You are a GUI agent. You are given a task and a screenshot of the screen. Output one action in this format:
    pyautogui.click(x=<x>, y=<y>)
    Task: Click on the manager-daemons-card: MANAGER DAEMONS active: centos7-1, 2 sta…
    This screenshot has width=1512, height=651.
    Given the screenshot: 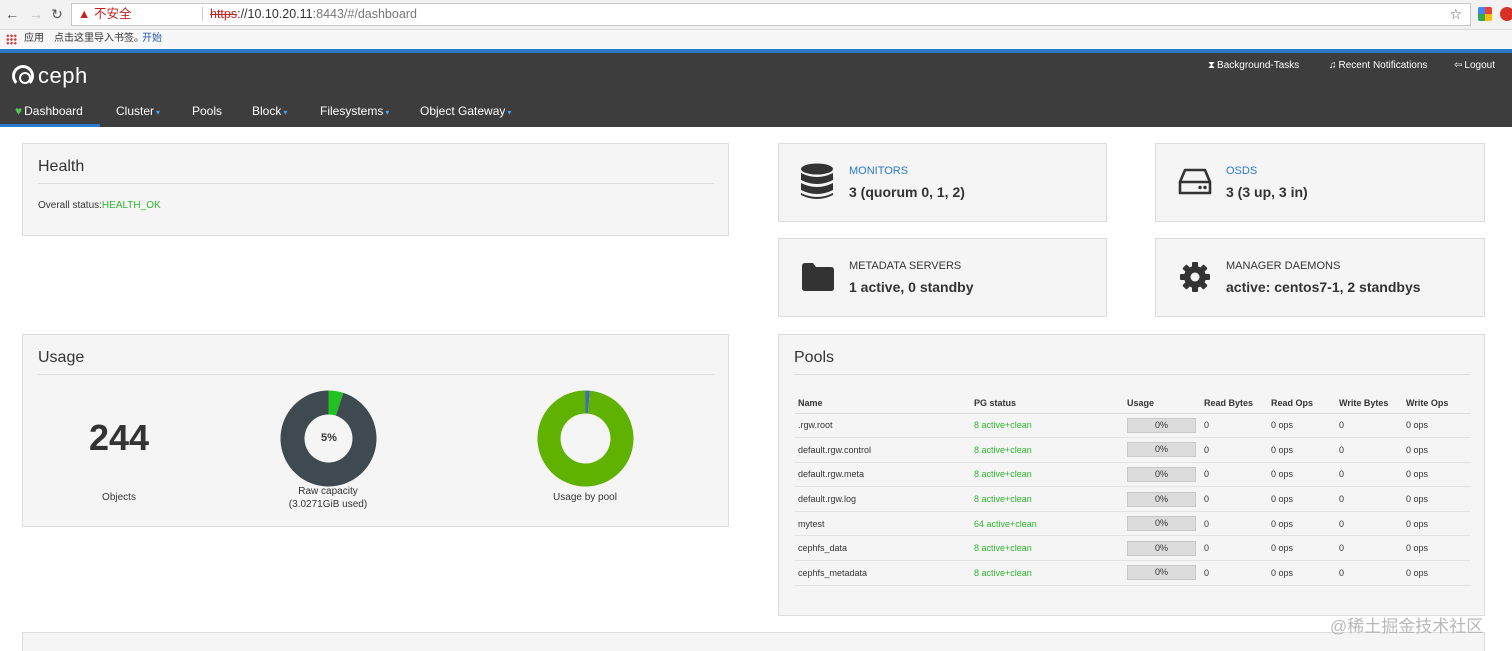 What is the action you would take?
    pyautogui.click(x=1320, y=277)
    